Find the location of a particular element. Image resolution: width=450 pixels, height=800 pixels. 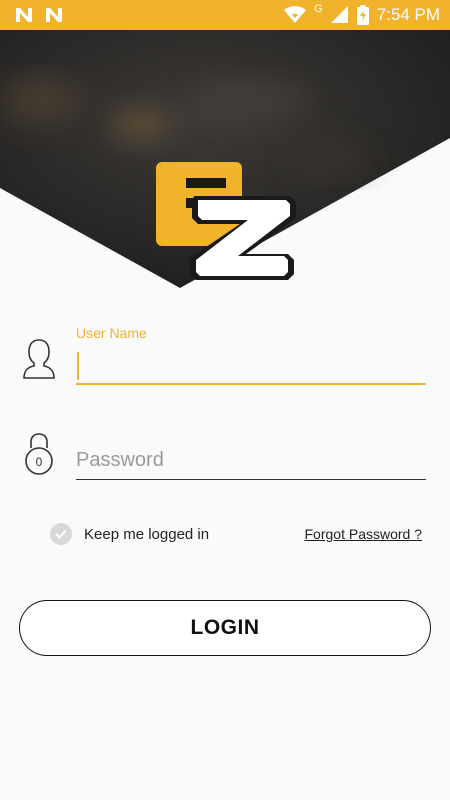

password-field-group: 0 is located at coordinates (225, 457).